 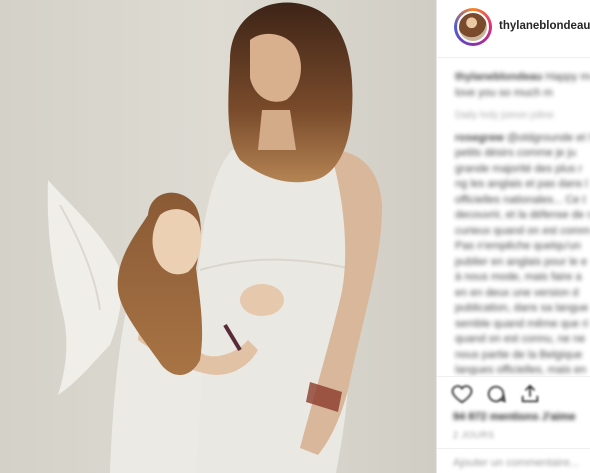 I want to click on comment-meta: Daily holy joinon joline, so click(x=504, y=115).